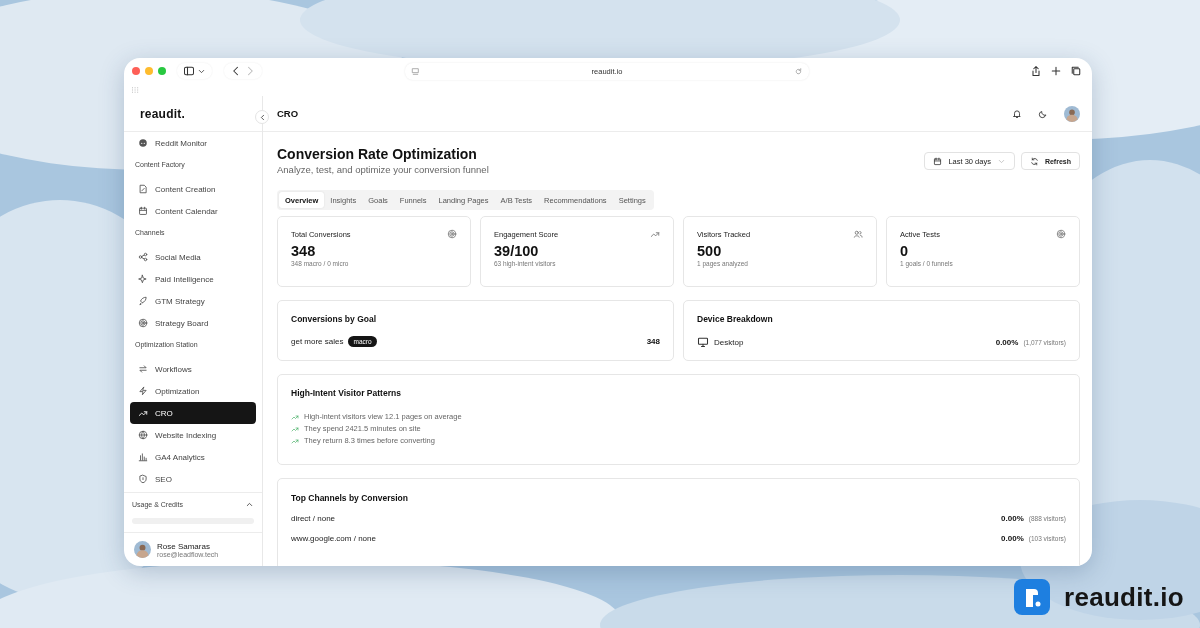 This screenshot has height=628, width=1200. Describe the element at coordinates (1007, 342) in the screenshot. I see `device-rate: 0.00%` at that location.